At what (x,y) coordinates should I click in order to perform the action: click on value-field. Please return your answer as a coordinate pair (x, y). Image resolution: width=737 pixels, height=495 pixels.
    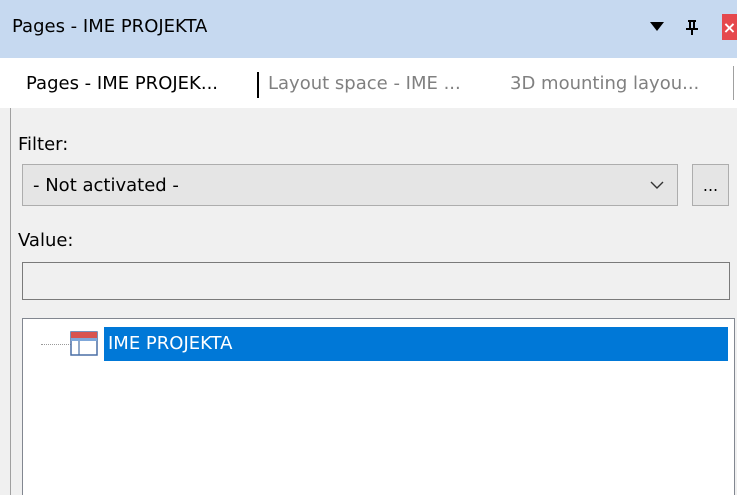
    Looking at the image, I should click on (376, 281).